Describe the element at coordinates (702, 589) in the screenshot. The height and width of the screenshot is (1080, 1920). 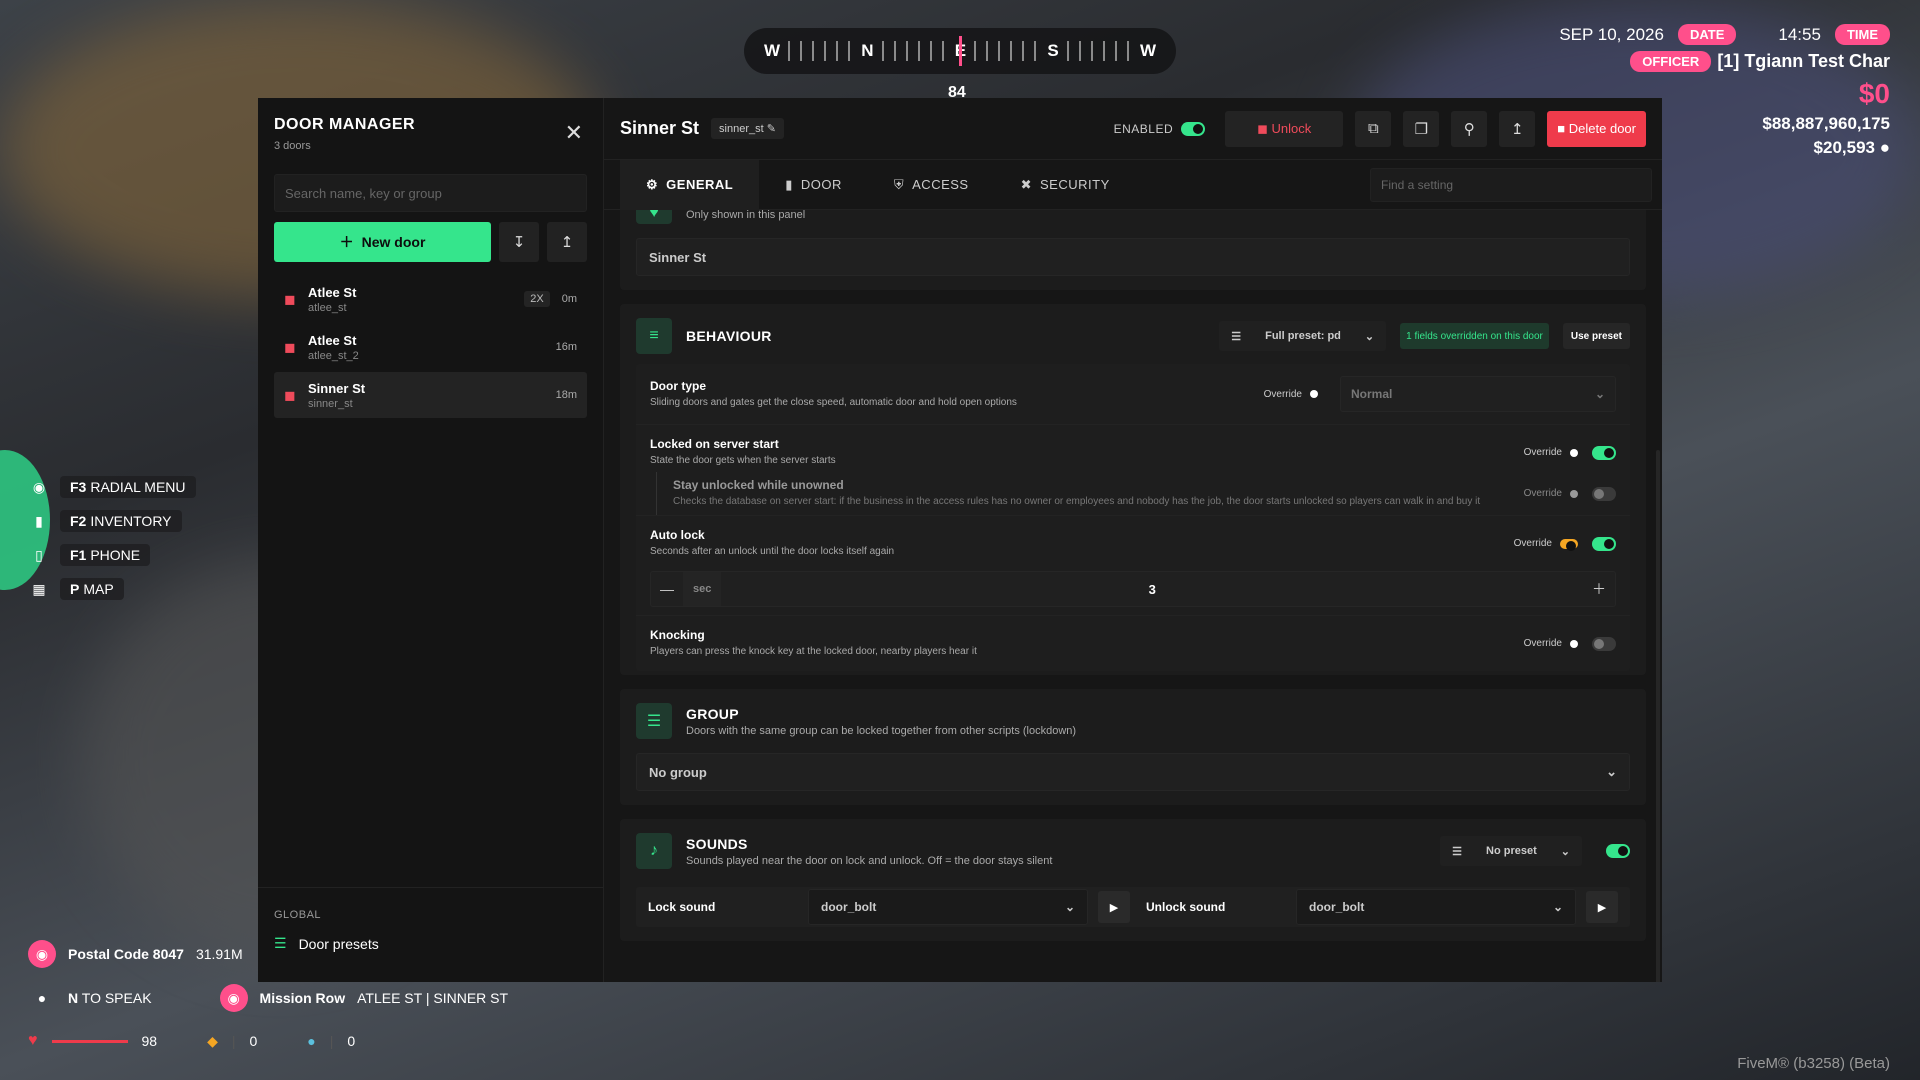
I see `unit-label: sec` at that location.